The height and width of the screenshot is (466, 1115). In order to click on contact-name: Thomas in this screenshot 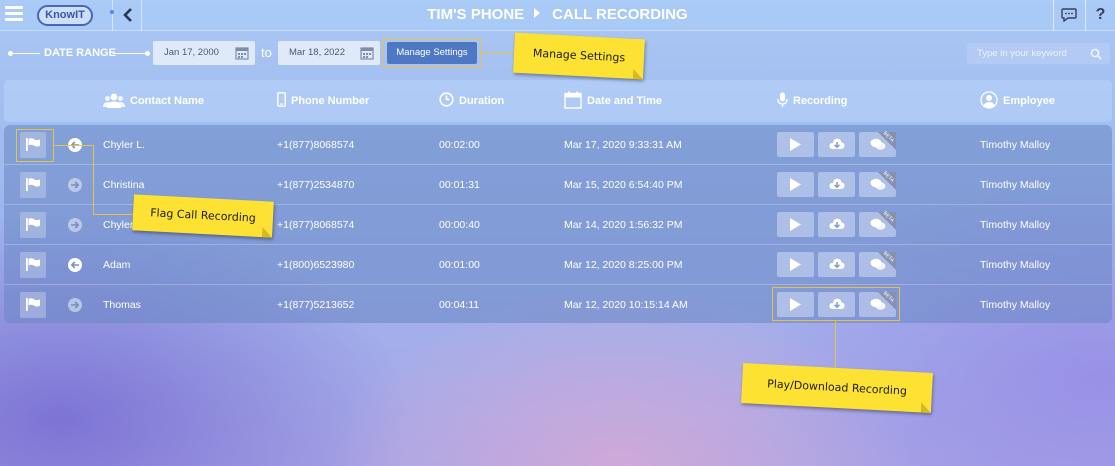, I will do `click(122, 305)`.